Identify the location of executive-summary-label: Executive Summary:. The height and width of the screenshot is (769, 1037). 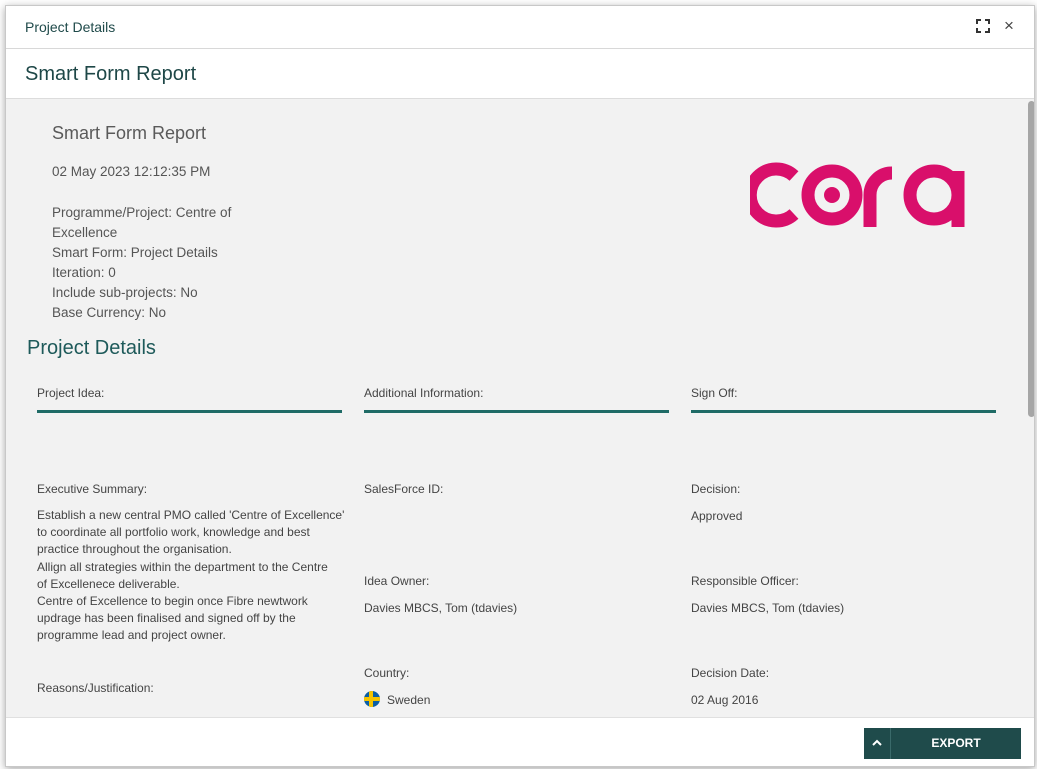
(92, 489).